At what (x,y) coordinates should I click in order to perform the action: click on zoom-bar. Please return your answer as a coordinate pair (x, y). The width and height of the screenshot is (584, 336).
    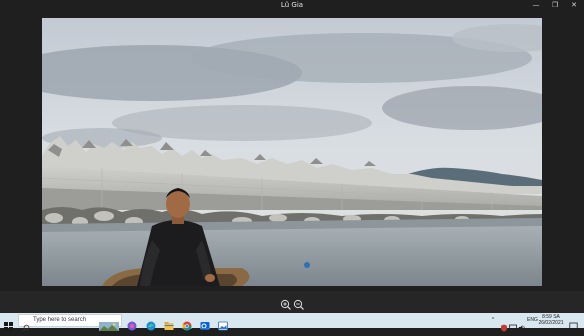
    Looking at the image, I should click on (292, 302).